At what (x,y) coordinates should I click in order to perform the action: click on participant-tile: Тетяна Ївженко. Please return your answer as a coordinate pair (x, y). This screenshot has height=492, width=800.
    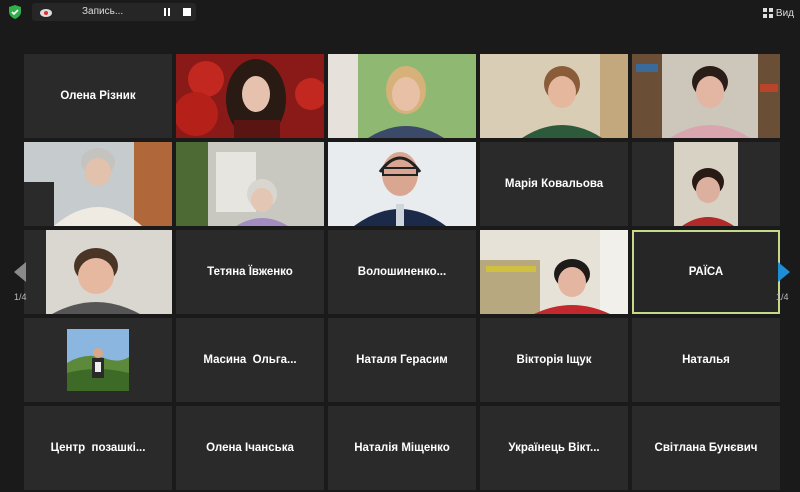
    Looking at the image, I should click on (250, 272).